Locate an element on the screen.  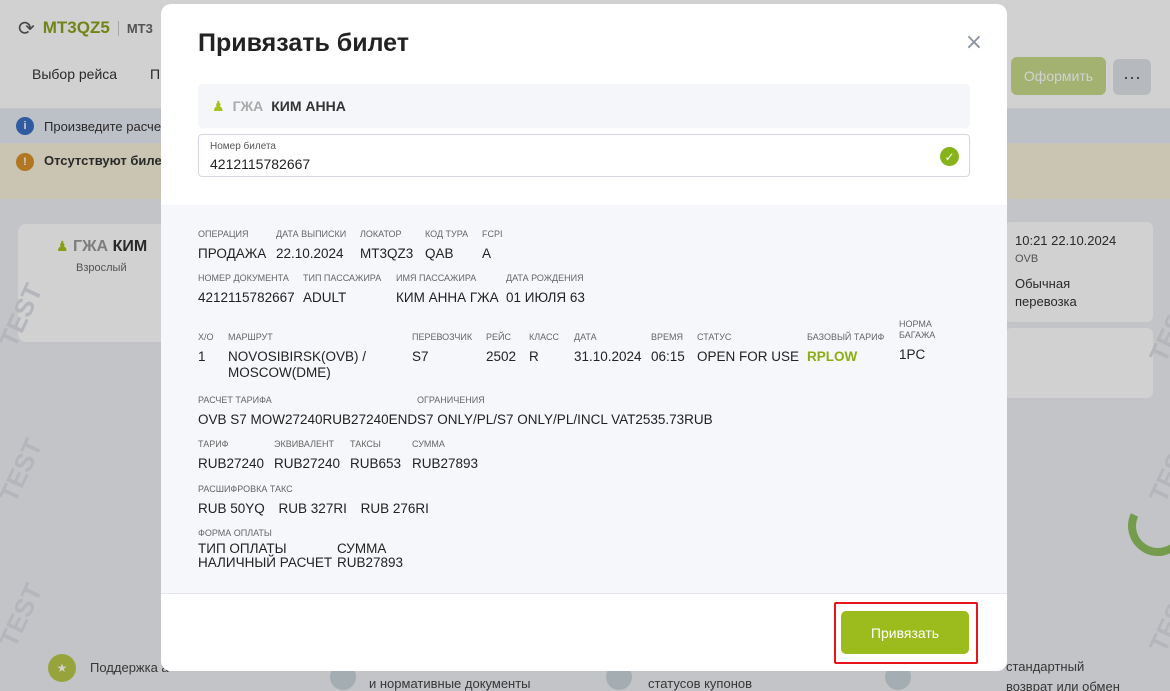
tax-item: RUB 327RI is located at coordinates (312, 508).